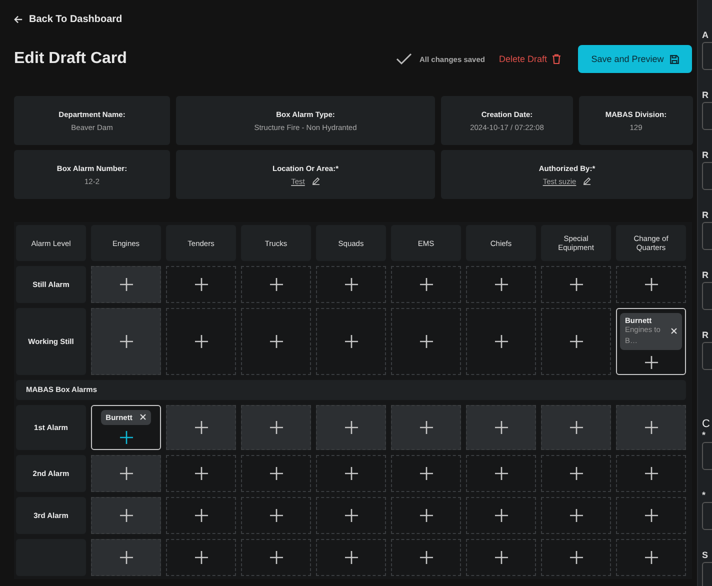  I want to click on back-link: Back To Dashboard, so click(68, 19).